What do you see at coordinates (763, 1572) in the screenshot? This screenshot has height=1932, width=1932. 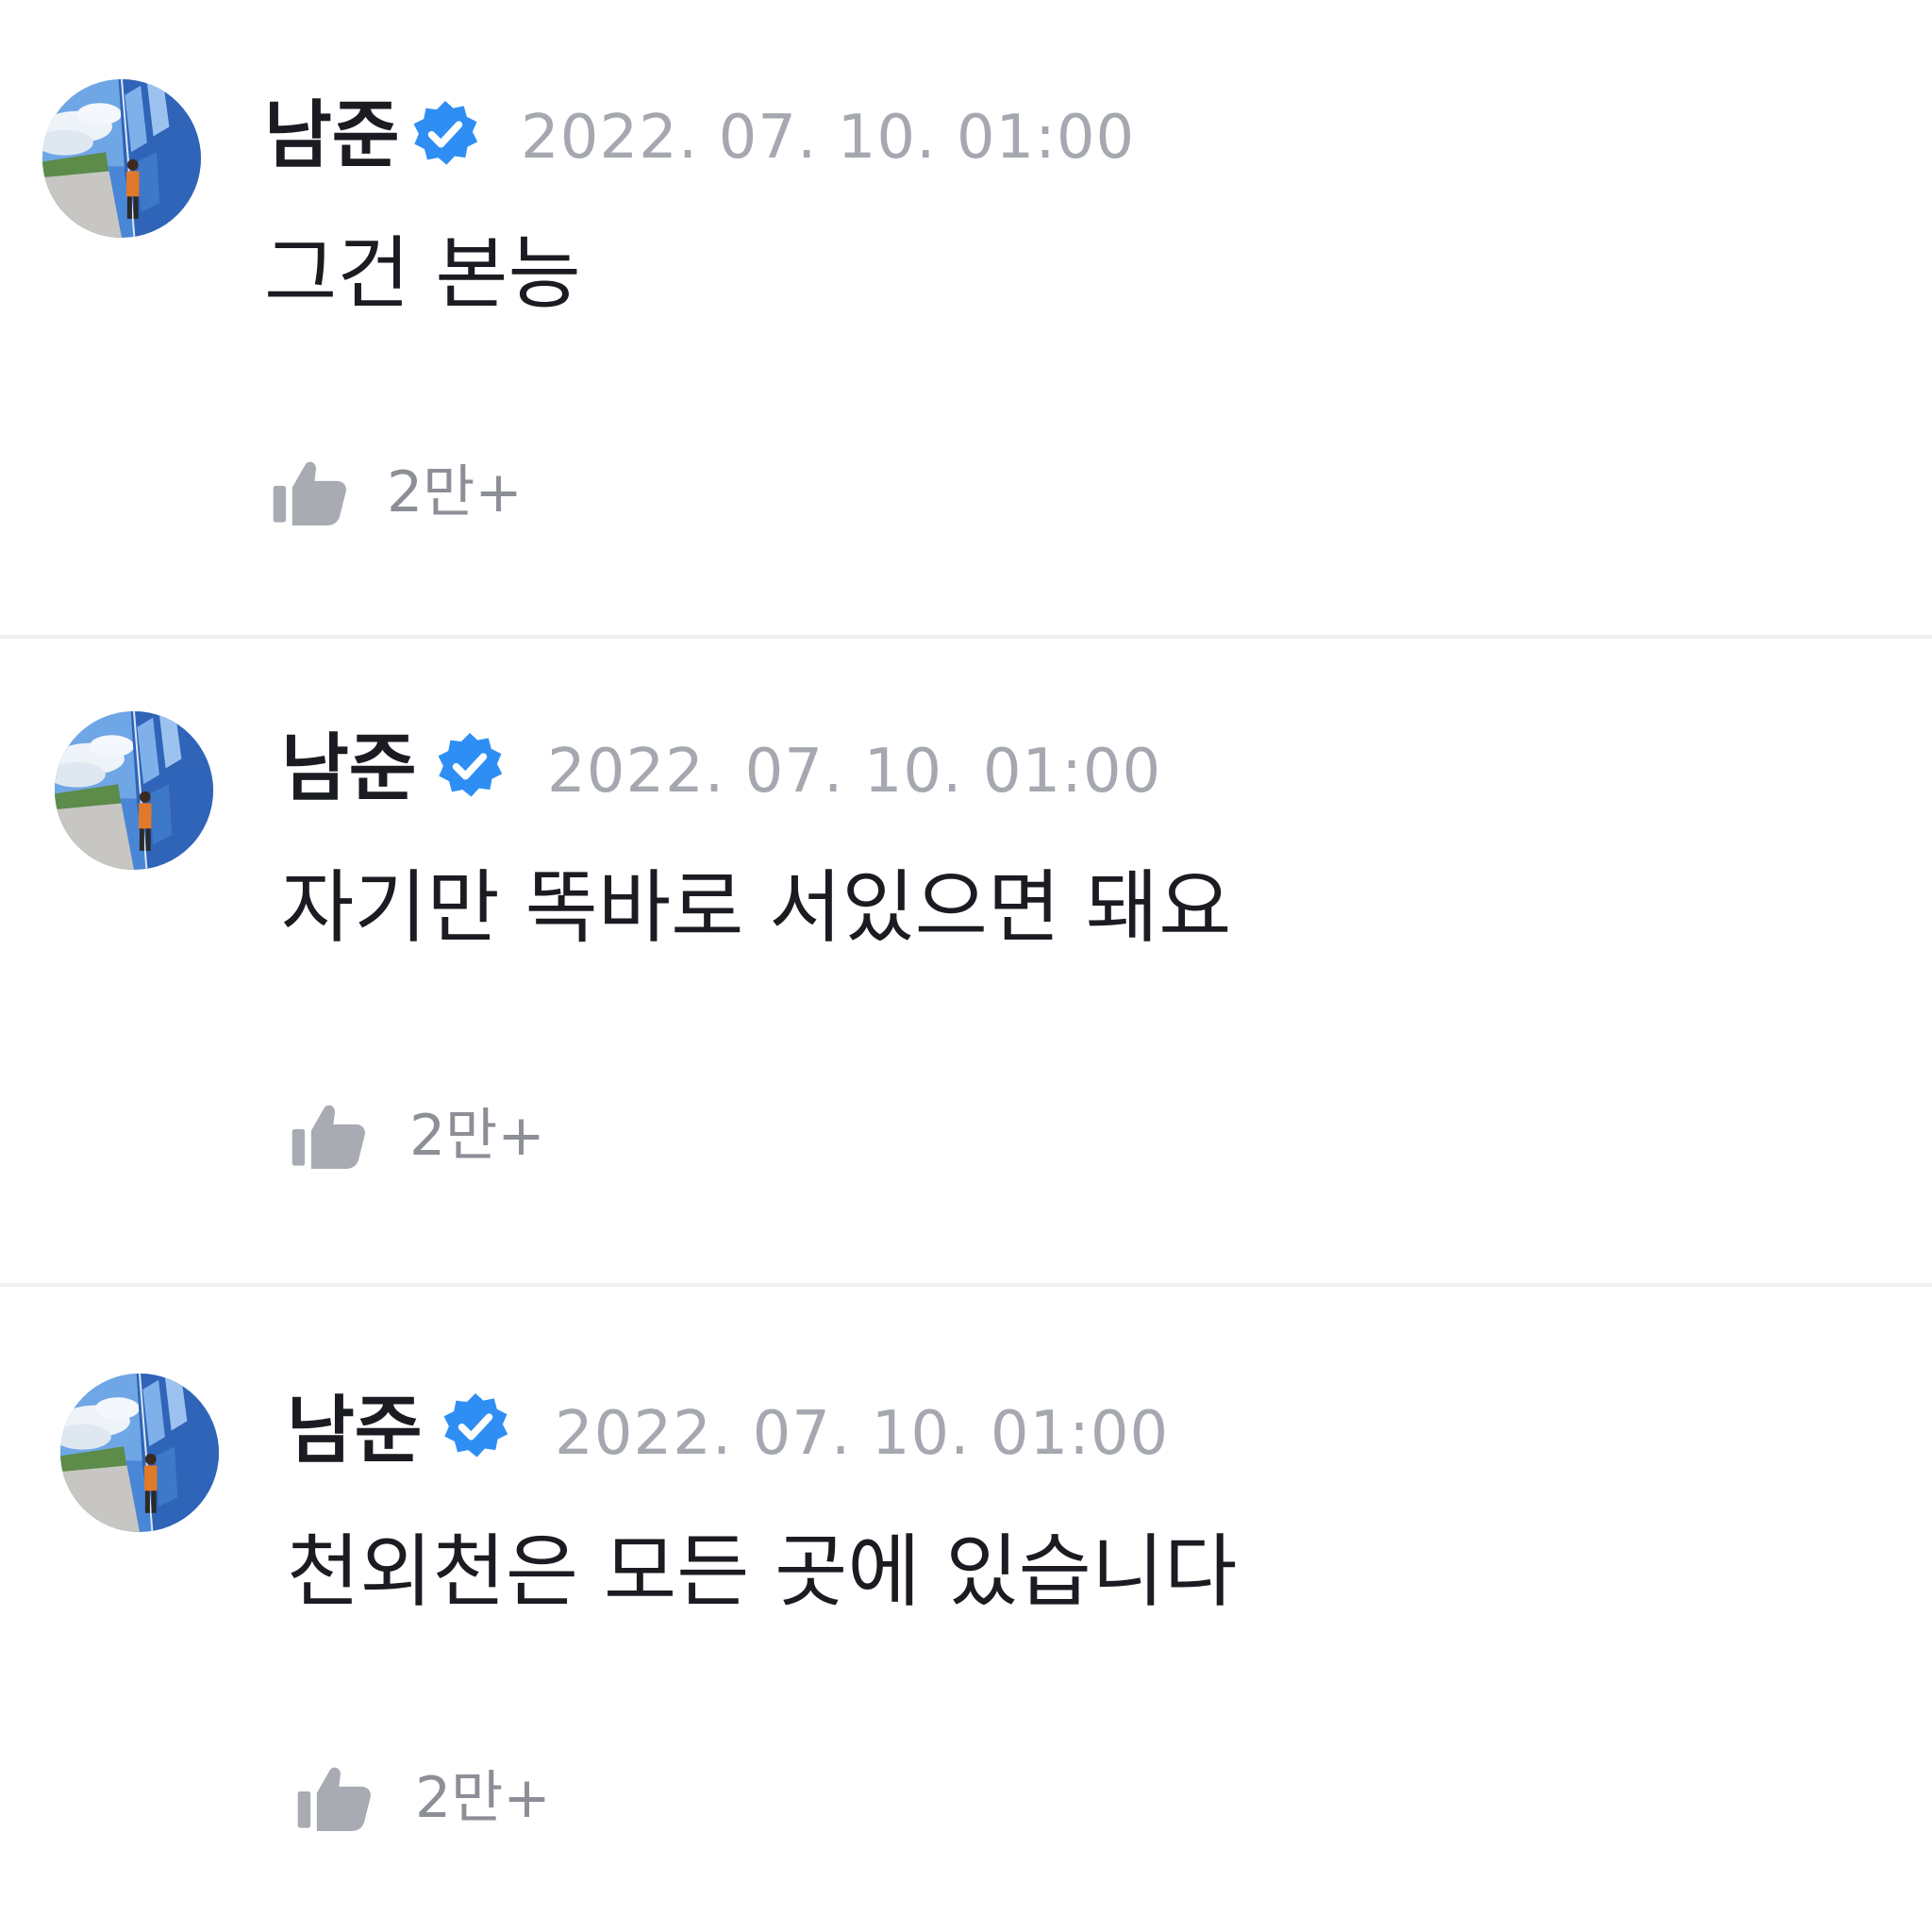 I see `comment-text: 천외천은 모든 곳에 있습니다` at bounding box center [763, 1572].